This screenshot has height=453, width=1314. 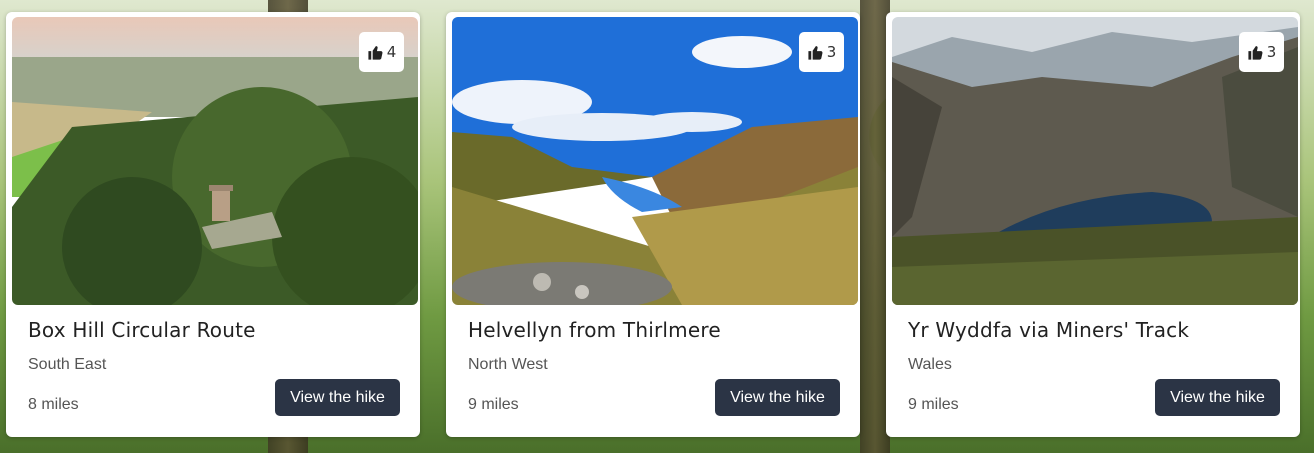 I want to click on hike-title: Box Hill Circular Route, so click(x=142, y=330).